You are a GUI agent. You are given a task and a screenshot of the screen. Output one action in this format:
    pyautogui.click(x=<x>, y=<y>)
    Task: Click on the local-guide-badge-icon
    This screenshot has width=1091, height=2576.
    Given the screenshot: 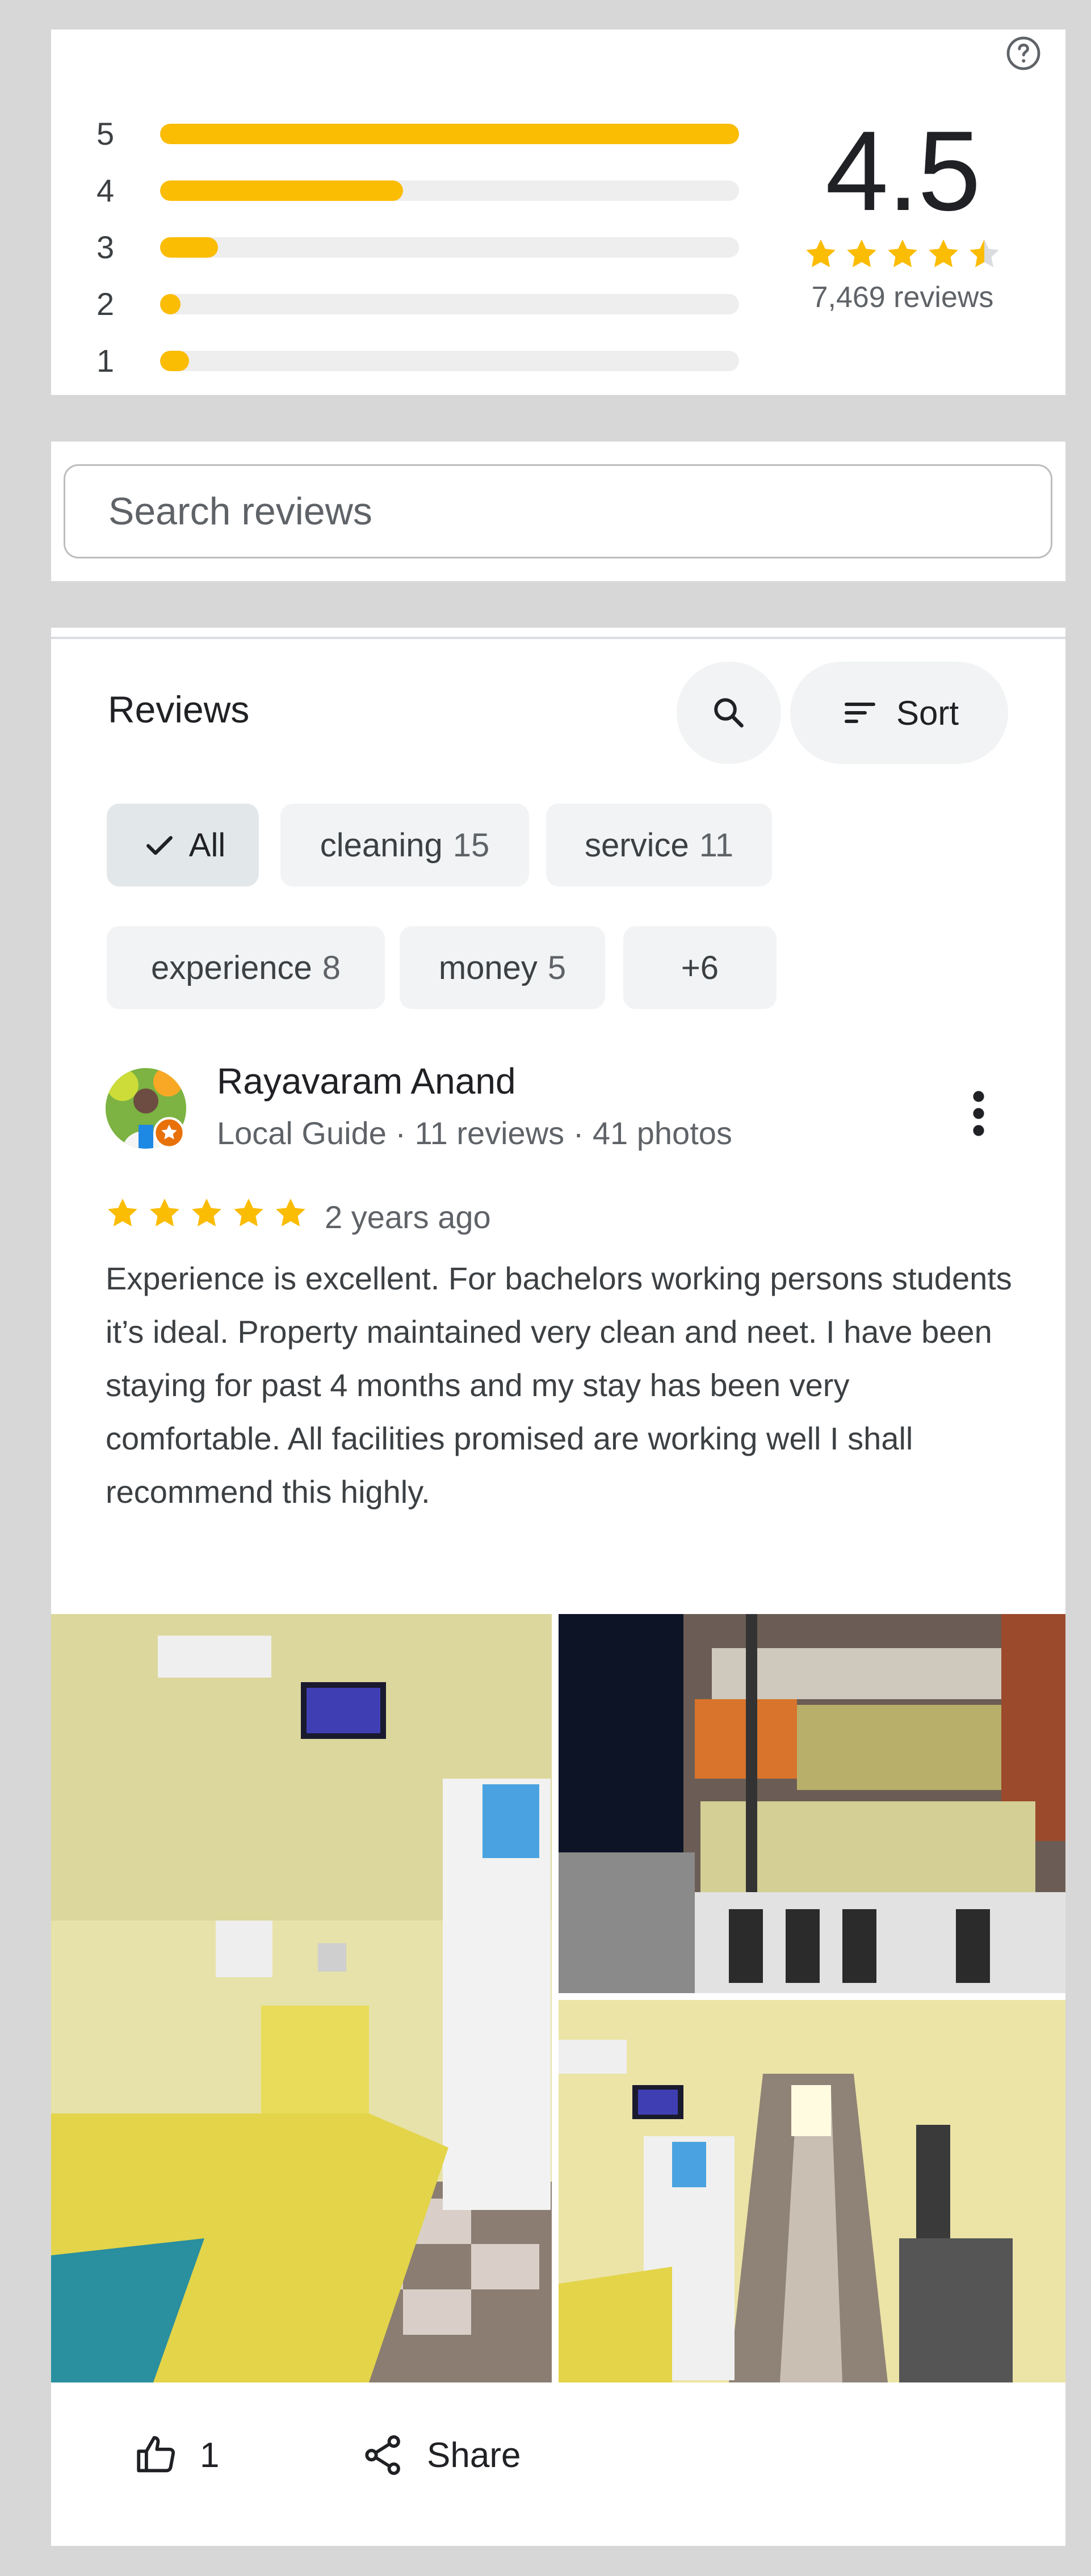 What is the action you would take?
    pyautogui.click(x=169, y=1133)
    